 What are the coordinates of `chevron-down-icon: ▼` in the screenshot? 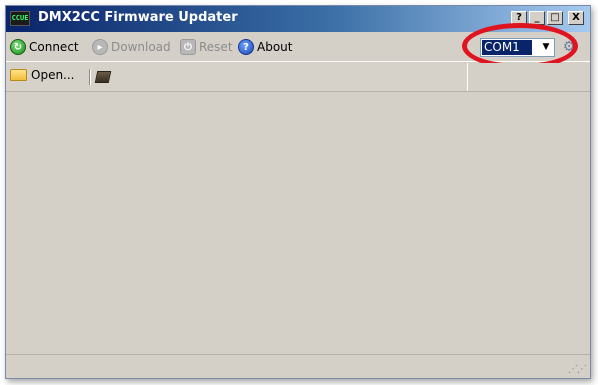 It's located at (546, 47).